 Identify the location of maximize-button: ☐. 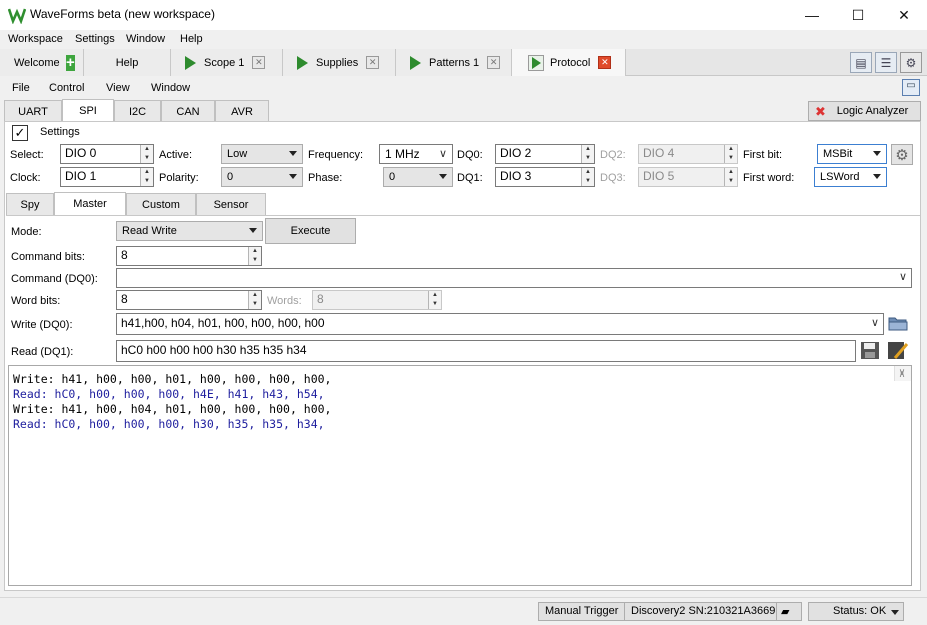
(858, 15).